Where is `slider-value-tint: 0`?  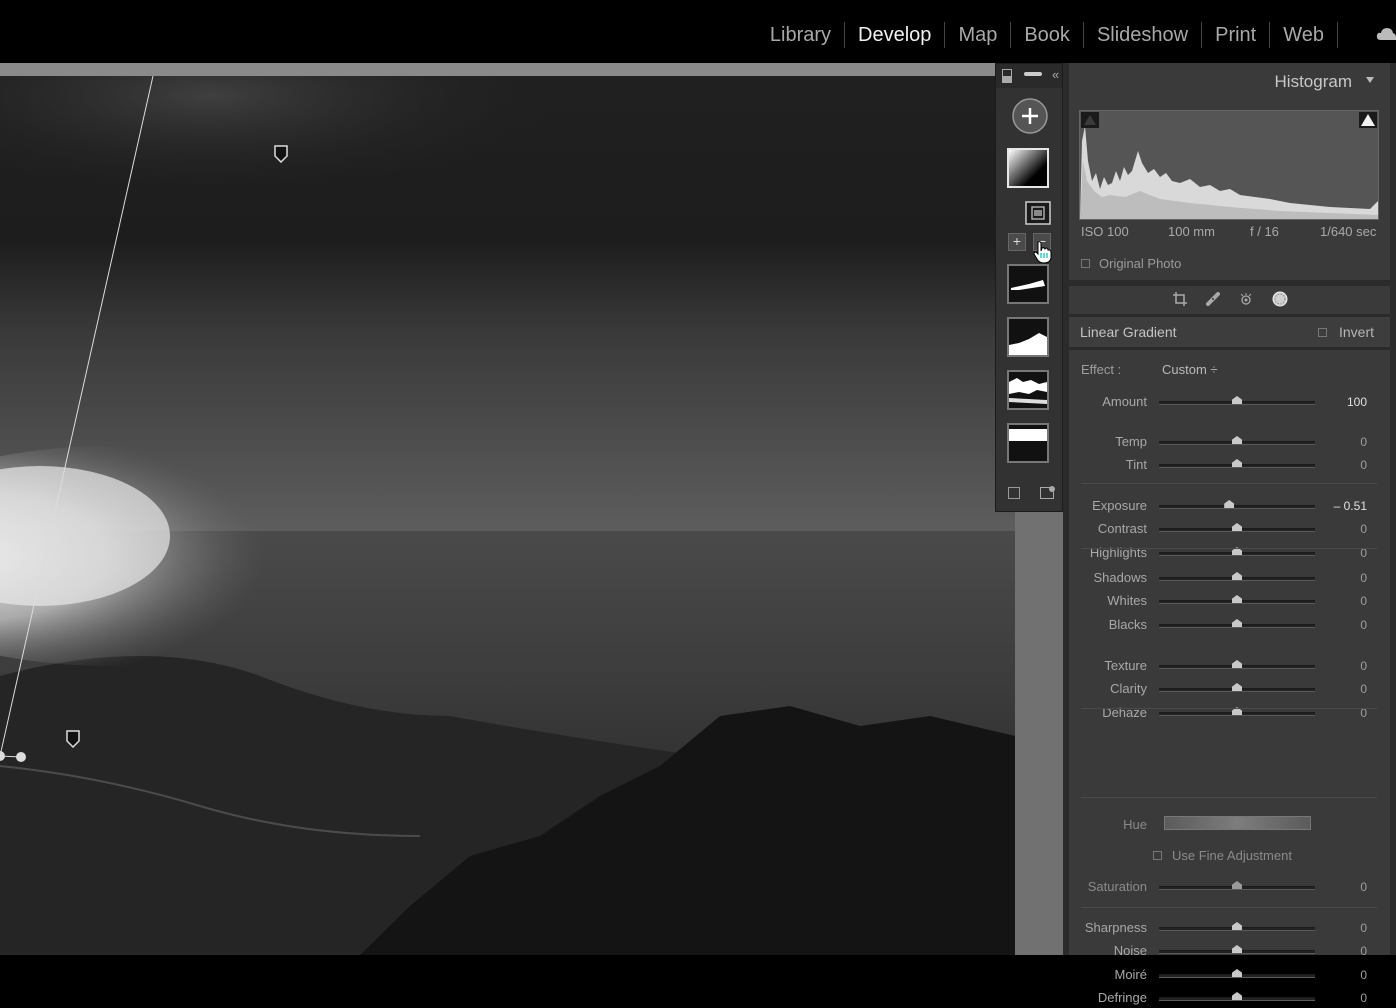
slider-value-tint: 0 is located at coordinates (1363, 465).